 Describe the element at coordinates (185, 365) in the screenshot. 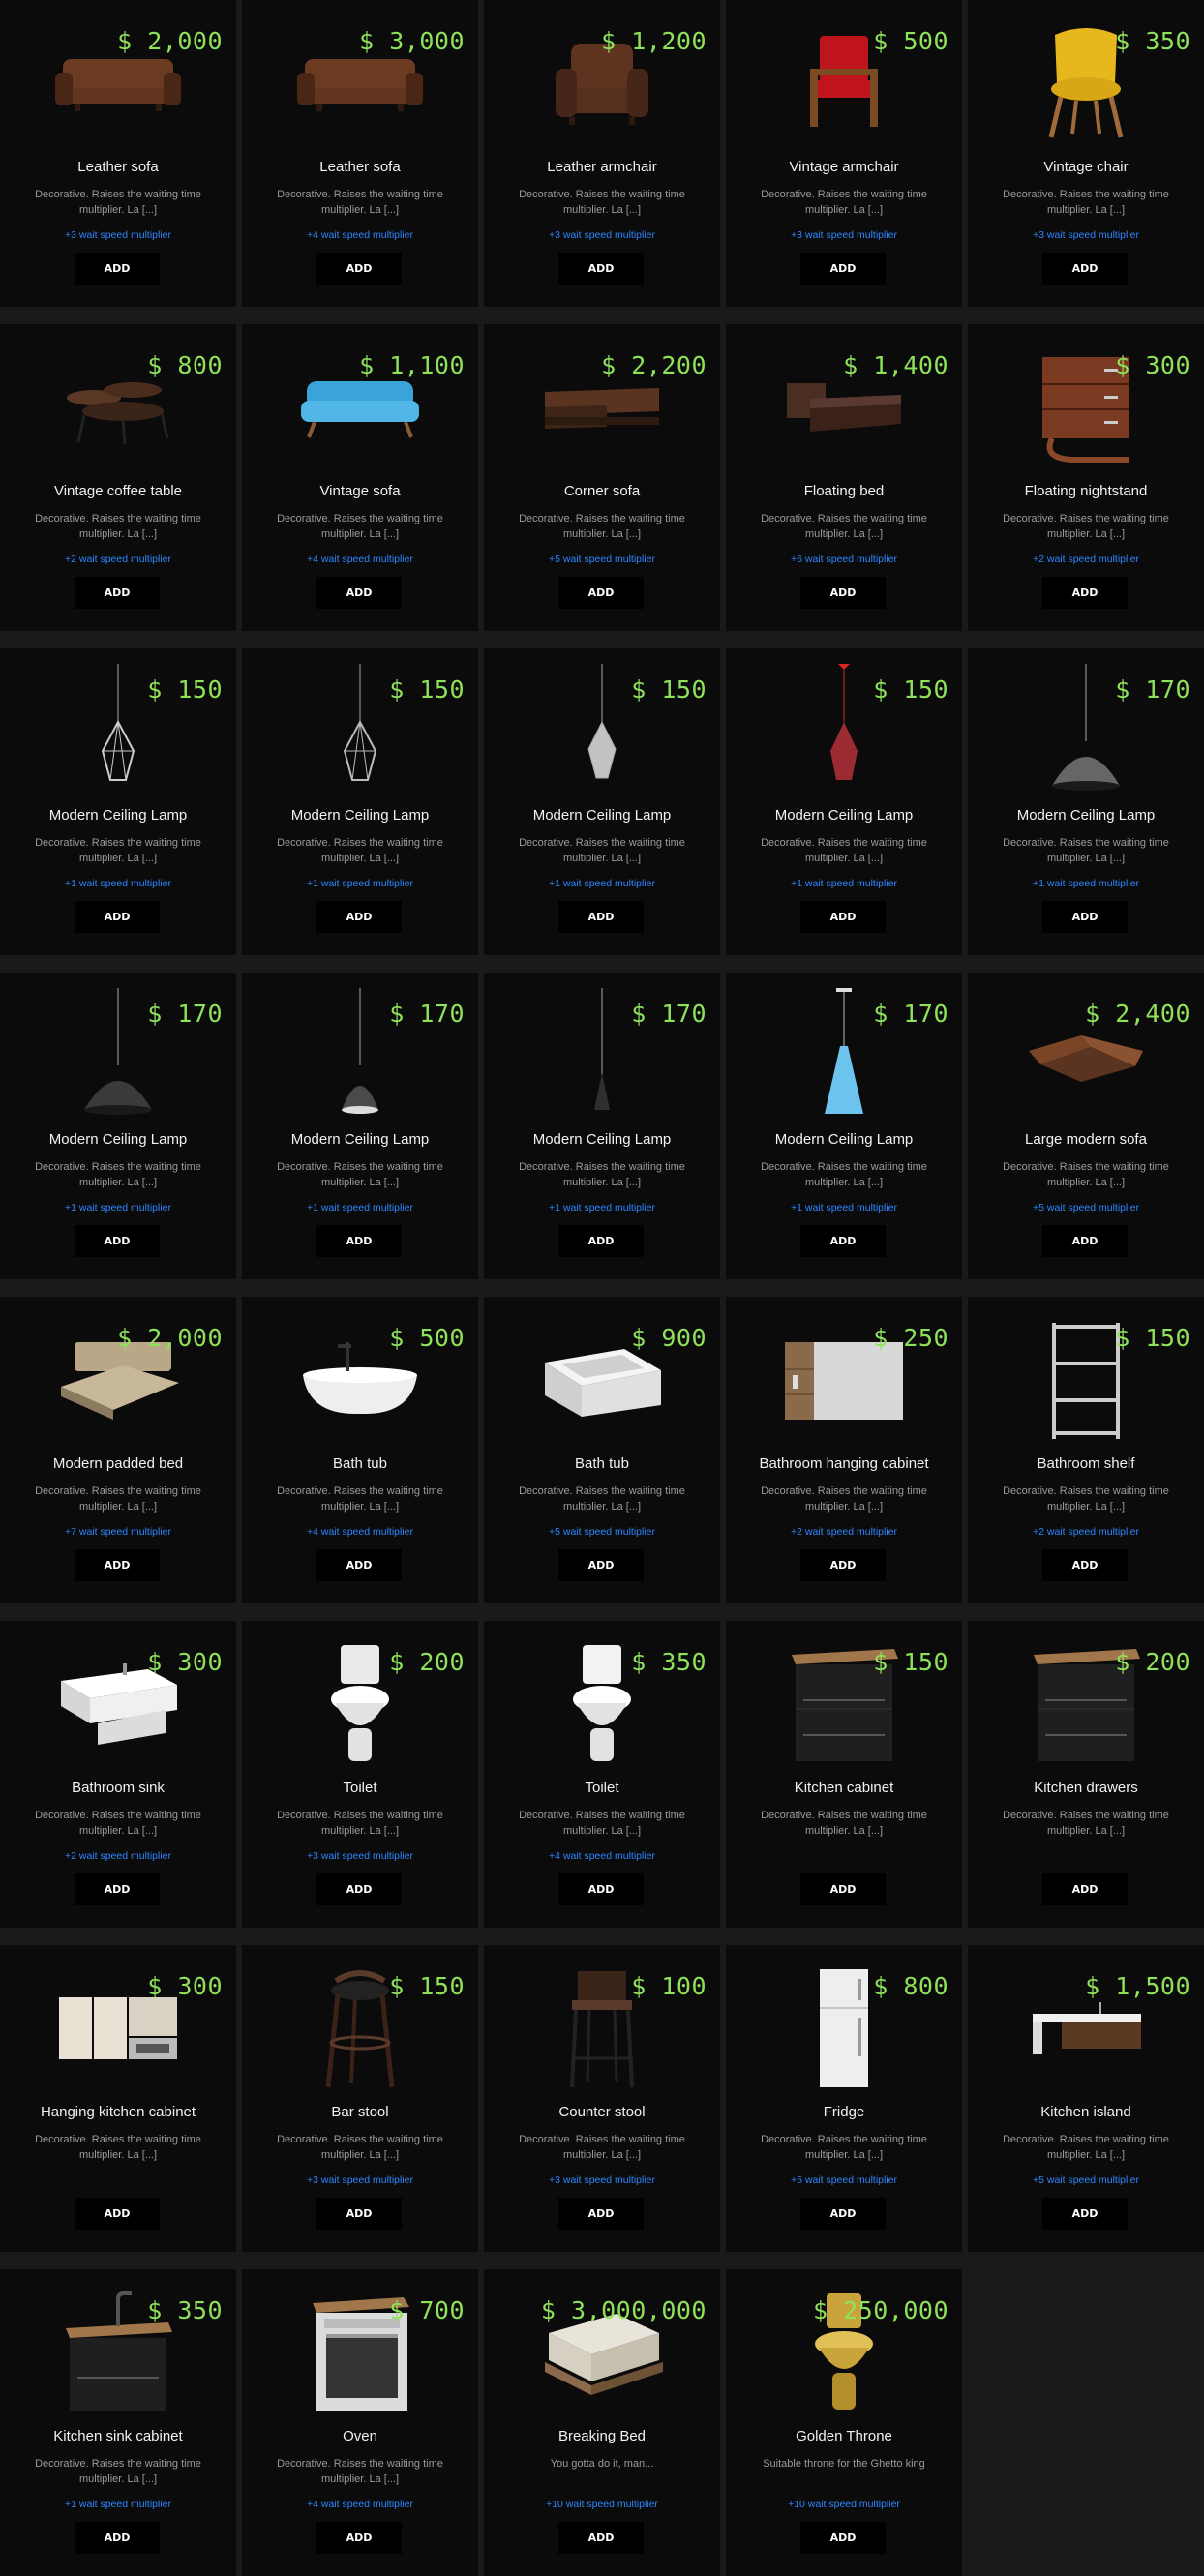

I see `product-price: $ 800` at that location.